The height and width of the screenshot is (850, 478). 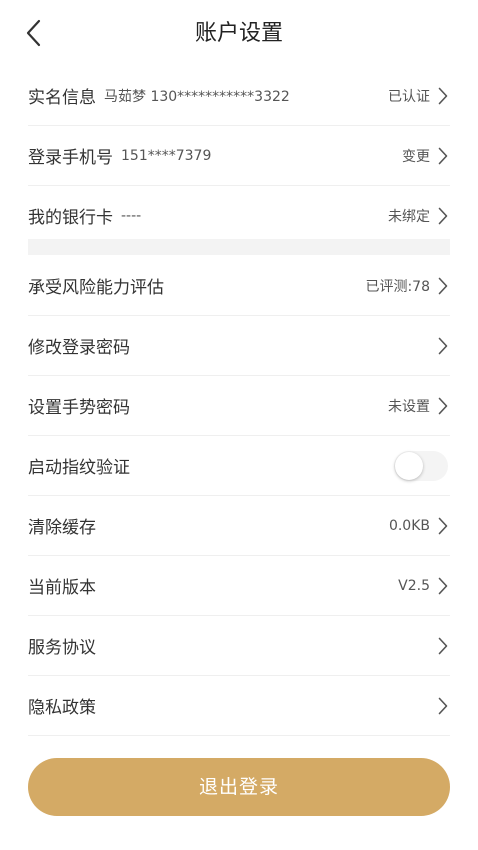 I want to click on phone-label: 登录手机号, so click(x=70, y=158).